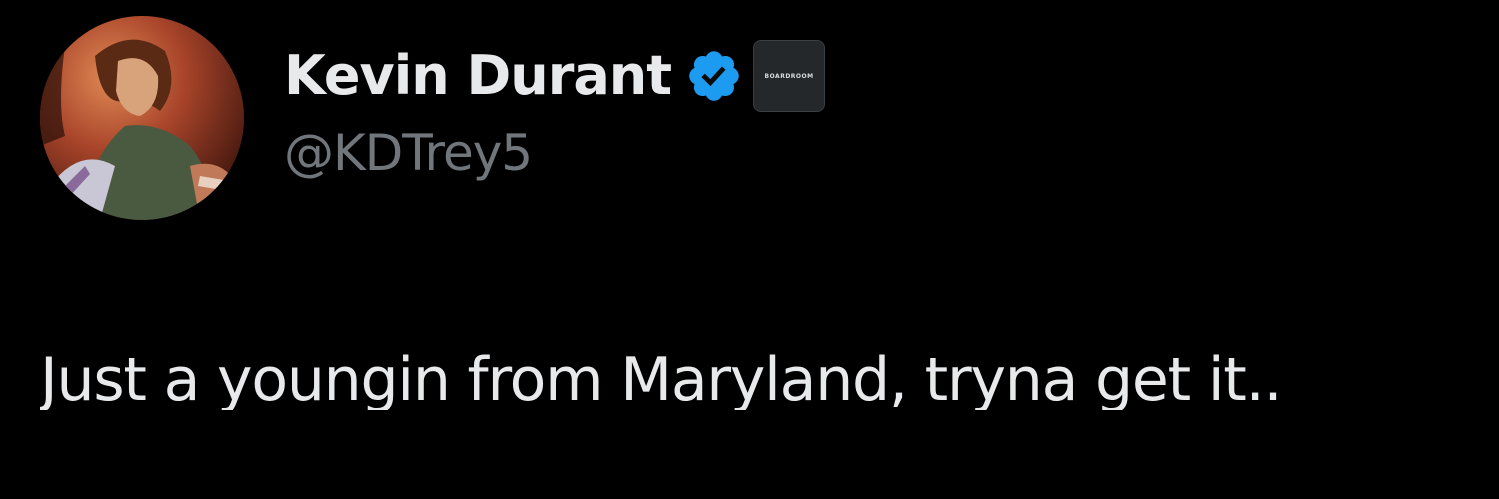  What do you see at coordinates (408, 153) in the screenshot?
I see `author-handle: @KDTrey5` at bounding box center [408, 153].